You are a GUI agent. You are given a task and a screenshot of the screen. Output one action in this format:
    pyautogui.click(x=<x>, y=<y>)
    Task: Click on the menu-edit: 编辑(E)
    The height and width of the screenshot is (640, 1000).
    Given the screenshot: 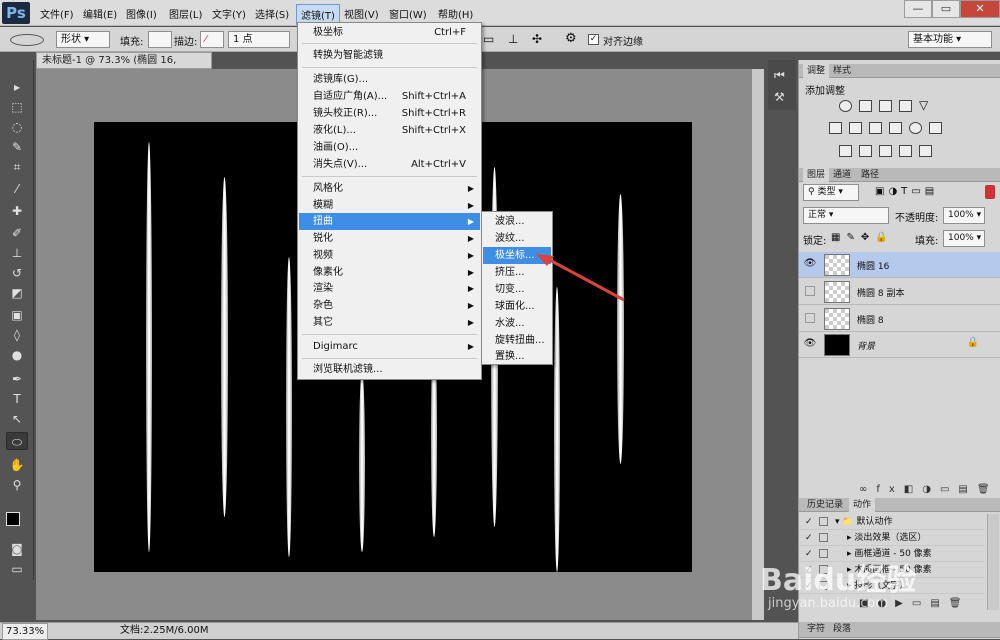 What is the action you would take?
    pyautogui.click(x=100, y=13)
    